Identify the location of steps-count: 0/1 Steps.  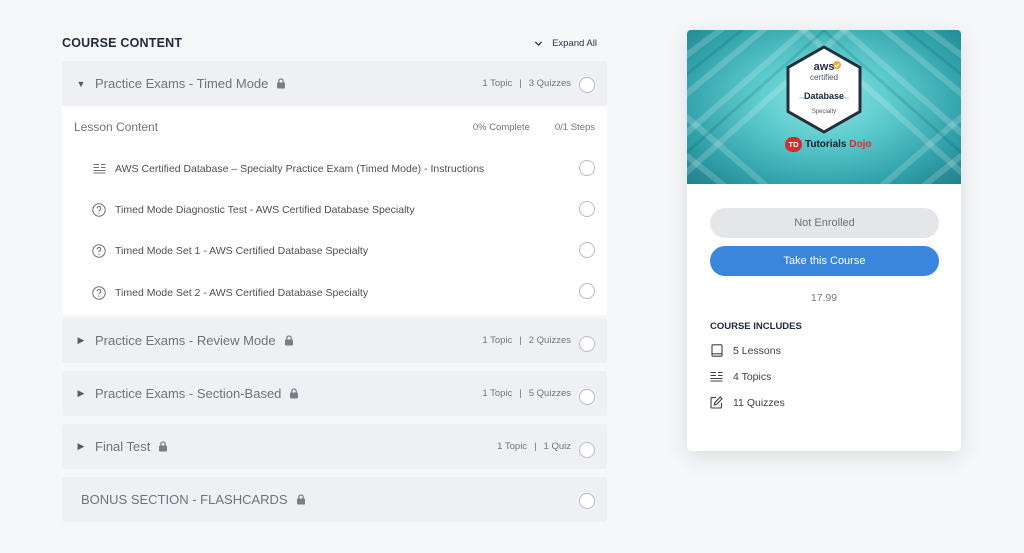
(574, 127).